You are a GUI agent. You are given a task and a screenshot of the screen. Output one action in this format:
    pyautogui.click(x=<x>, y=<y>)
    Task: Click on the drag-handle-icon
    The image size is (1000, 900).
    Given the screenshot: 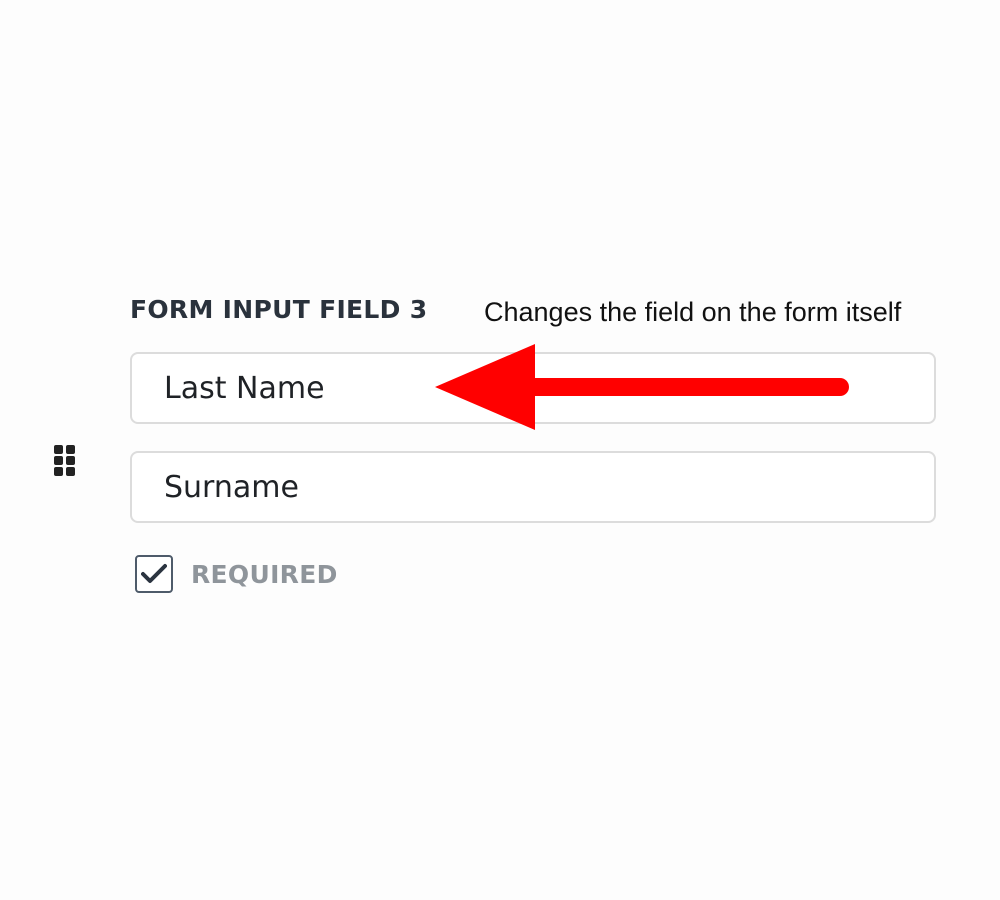 What is the action you would take?
    pyautogui.click(x=66, y=461)
    